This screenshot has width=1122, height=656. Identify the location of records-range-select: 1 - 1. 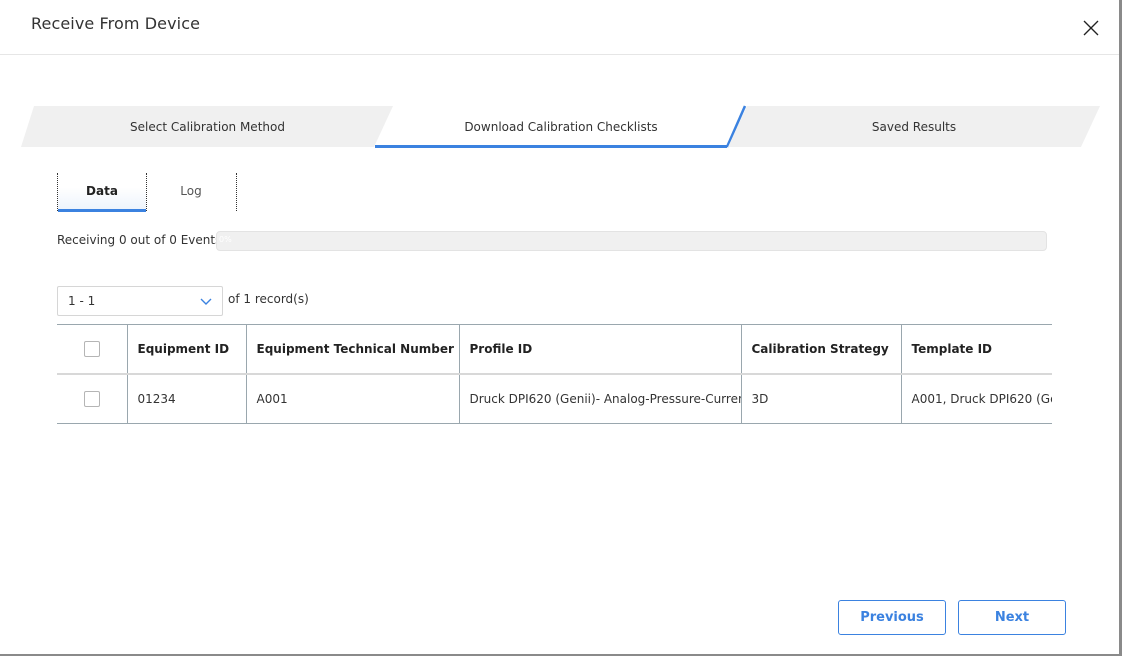
(140, 301).